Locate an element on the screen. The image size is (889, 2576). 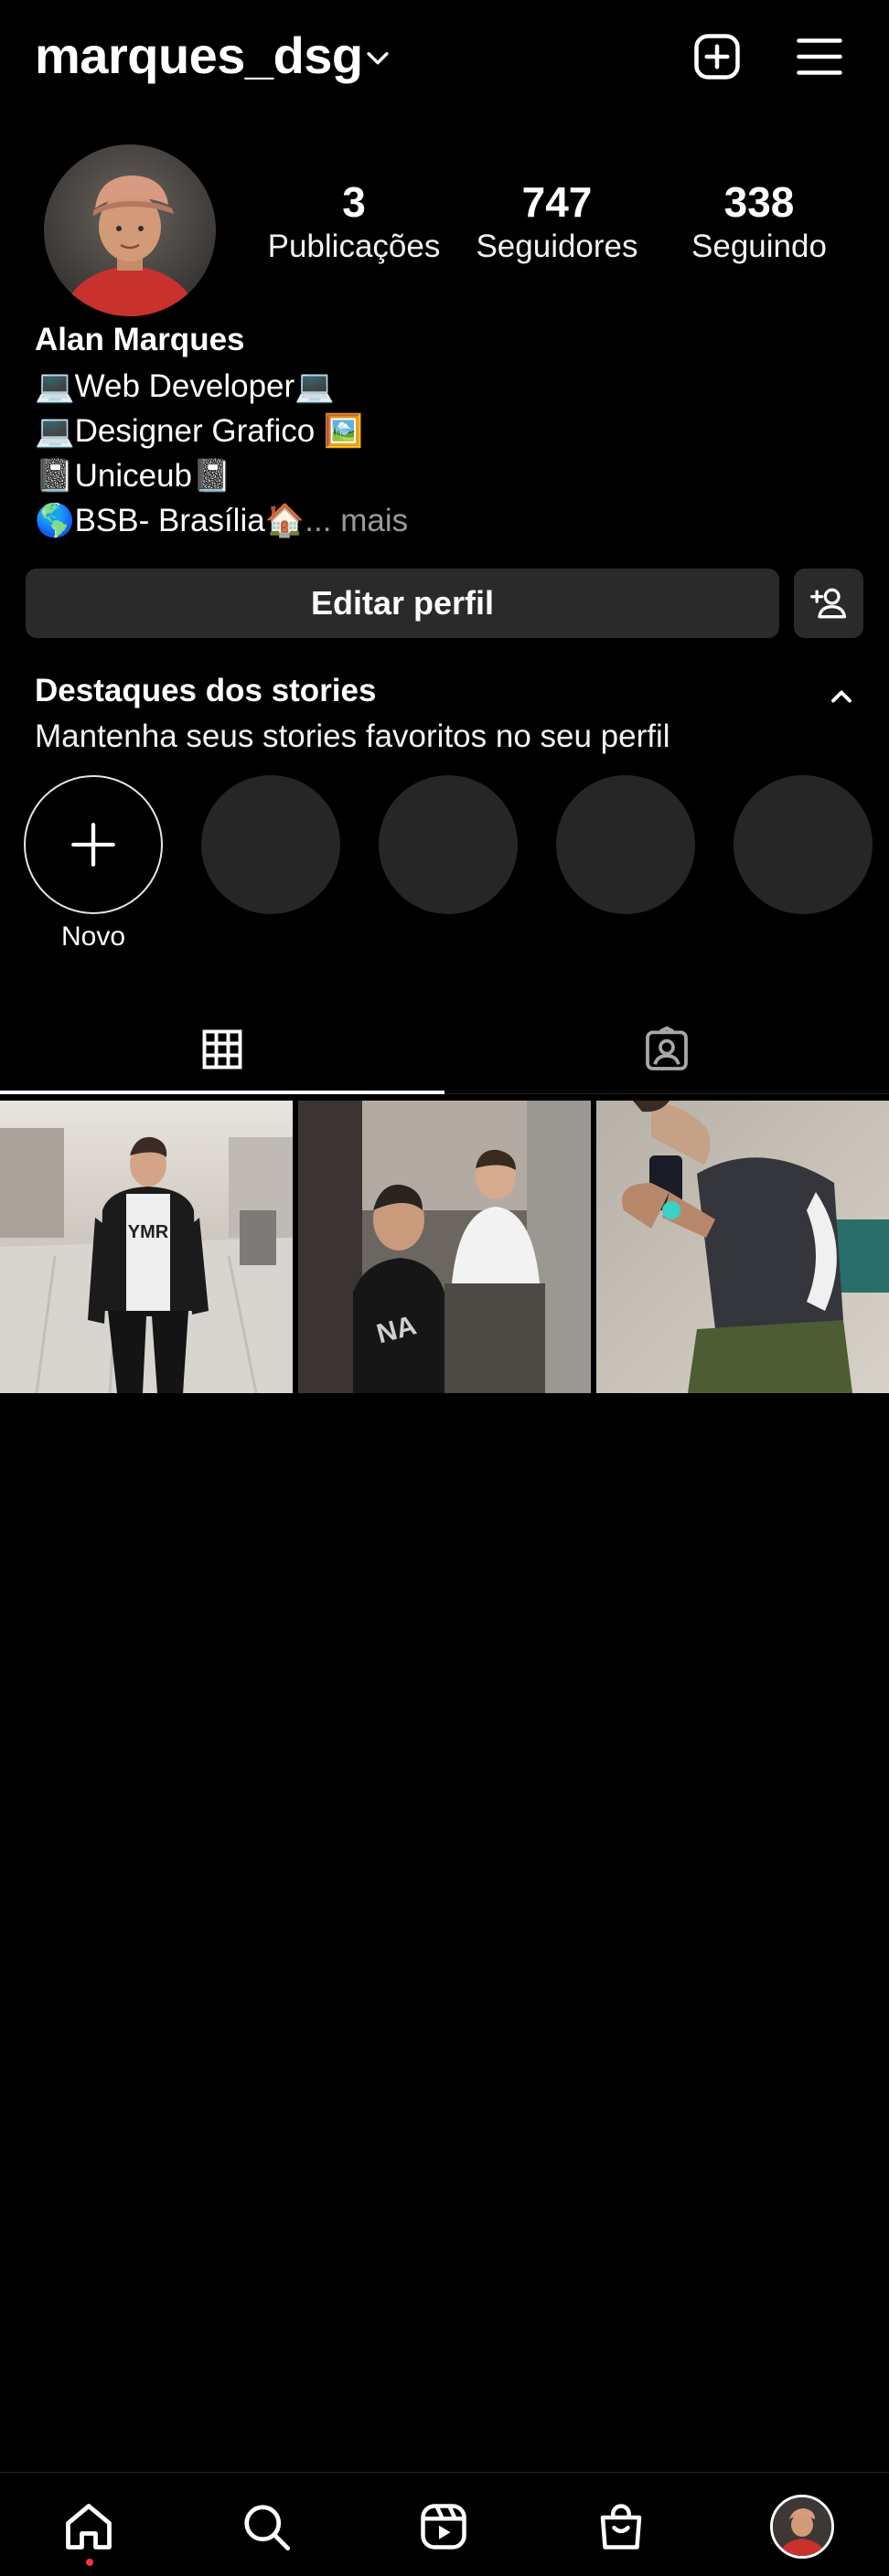
discover-people-button is located at coordinates (828, 603).